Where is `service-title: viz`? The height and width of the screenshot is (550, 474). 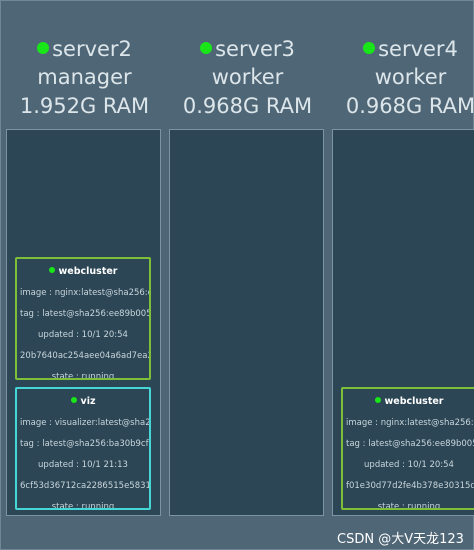 service-title: viz is located at coordinates (83, 401).